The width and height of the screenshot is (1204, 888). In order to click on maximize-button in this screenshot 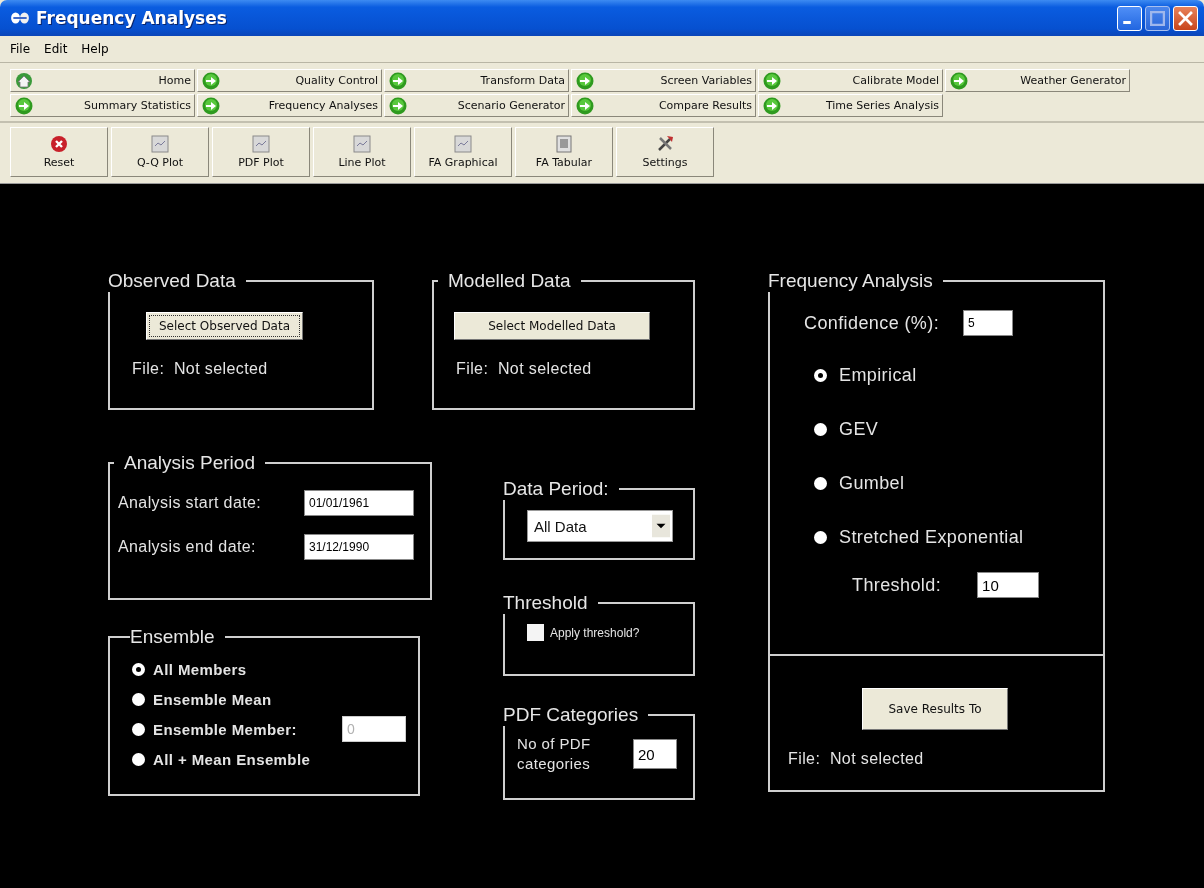, I will do `click(1157, 18)`.